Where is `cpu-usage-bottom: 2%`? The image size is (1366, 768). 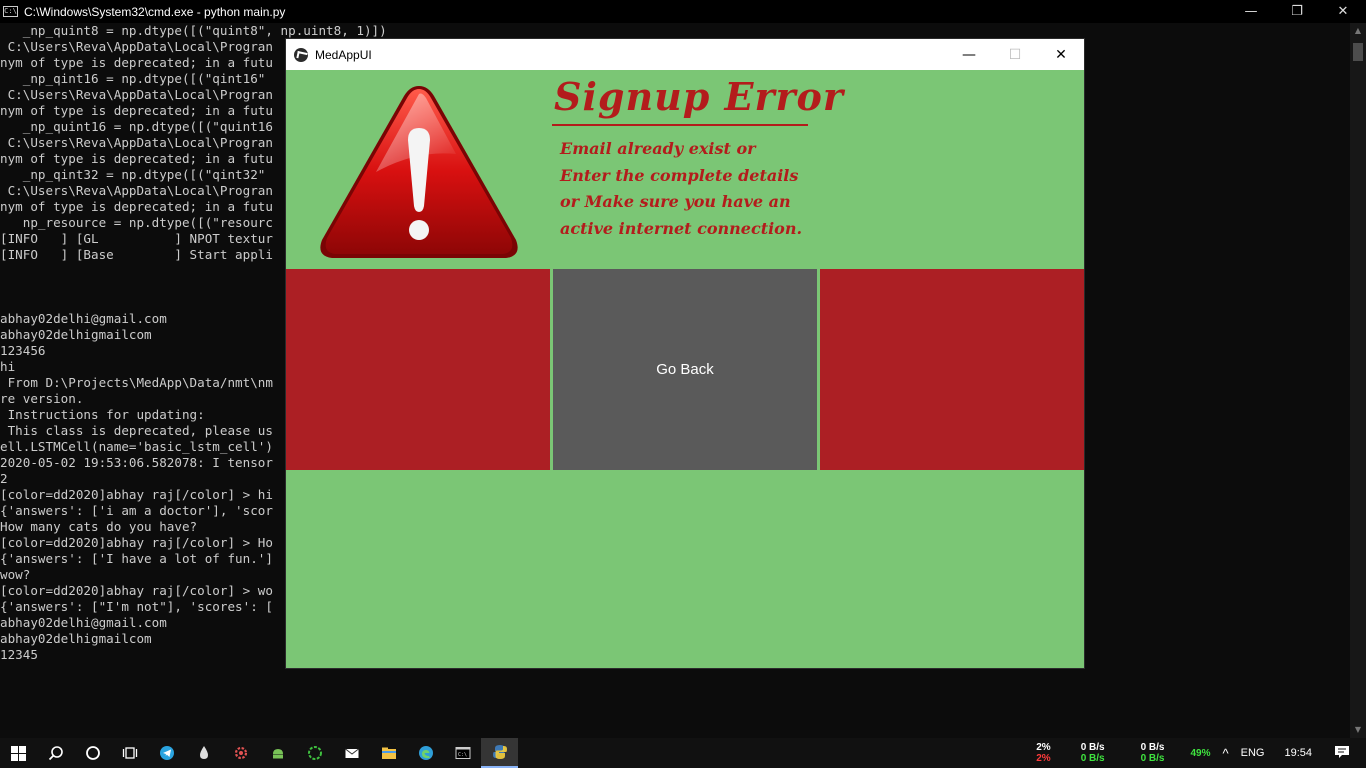
cpu-usage-bottom: 2% is located at coordinates (1043, 758).